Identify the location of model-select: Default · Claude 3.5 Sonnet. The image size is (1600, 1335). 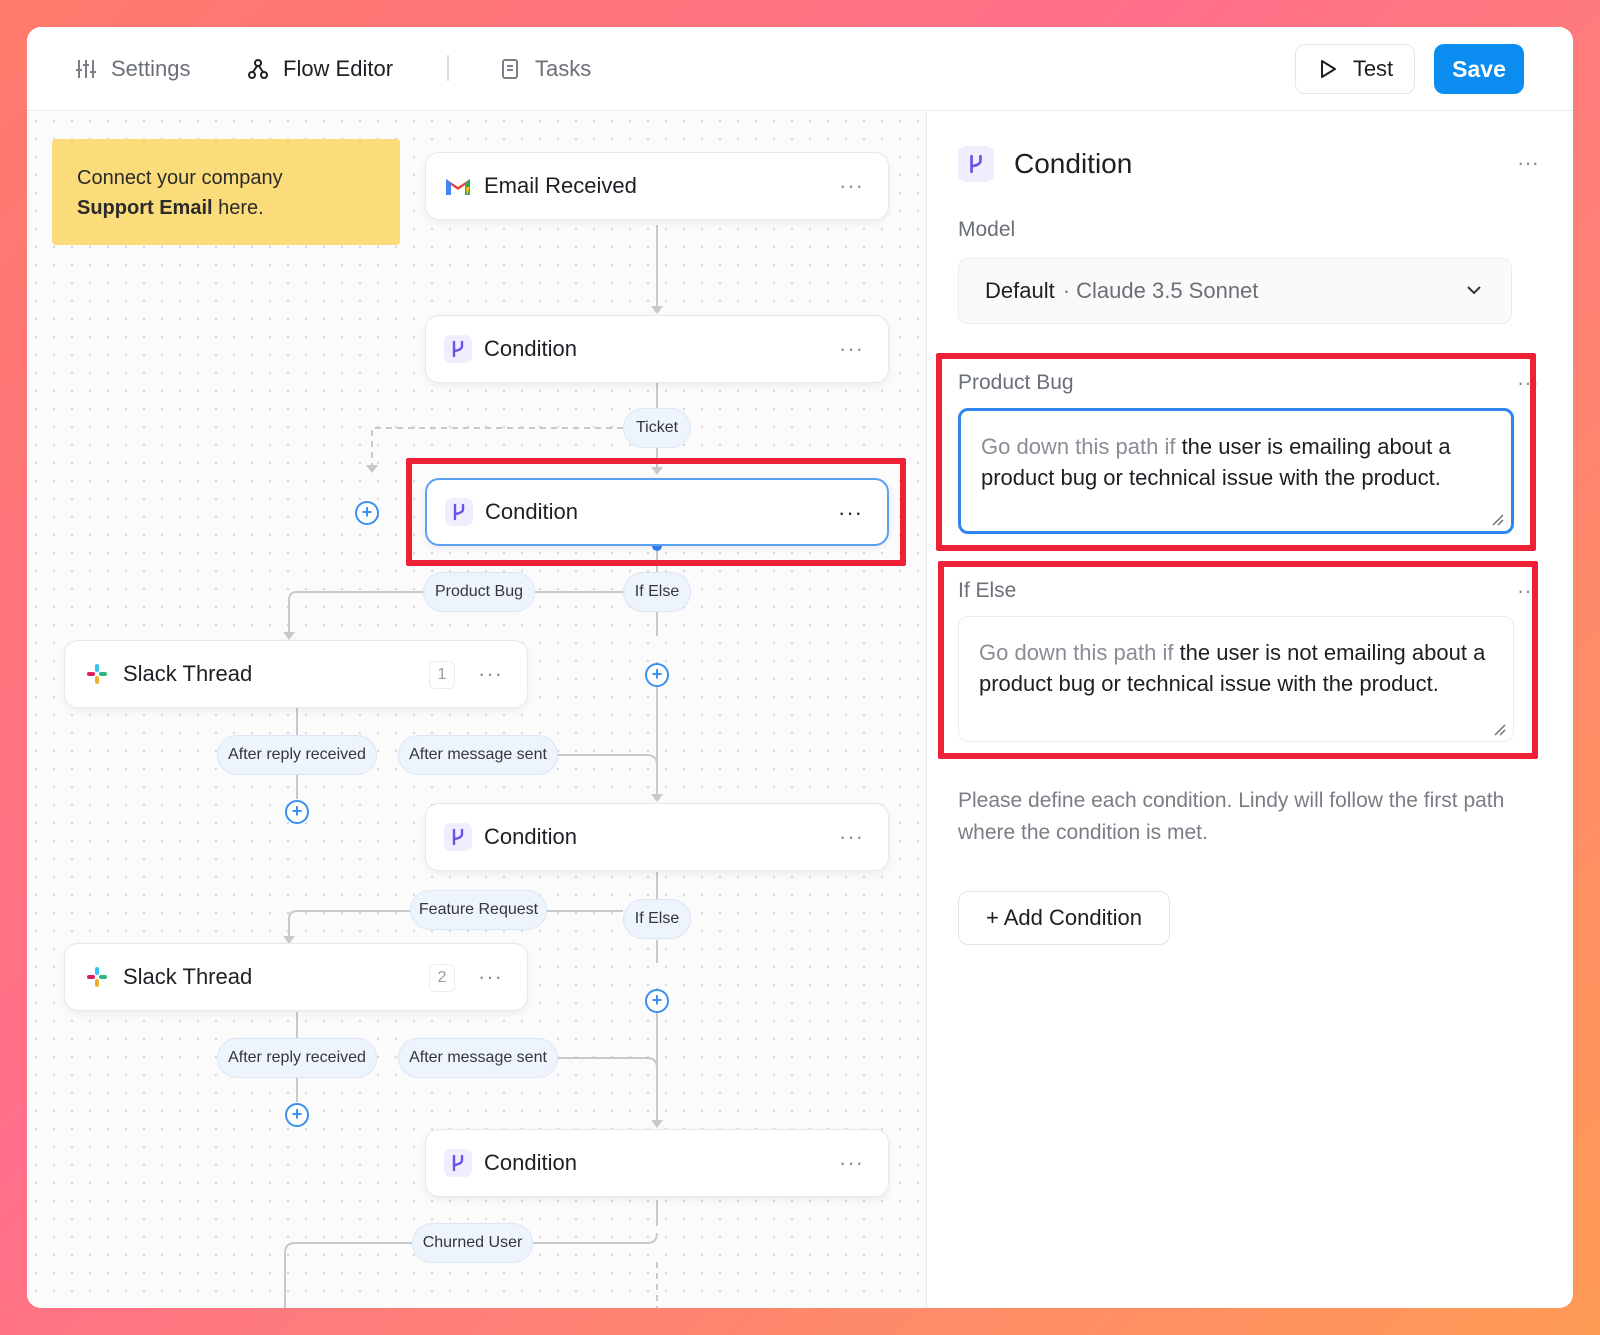
(1235, 291).